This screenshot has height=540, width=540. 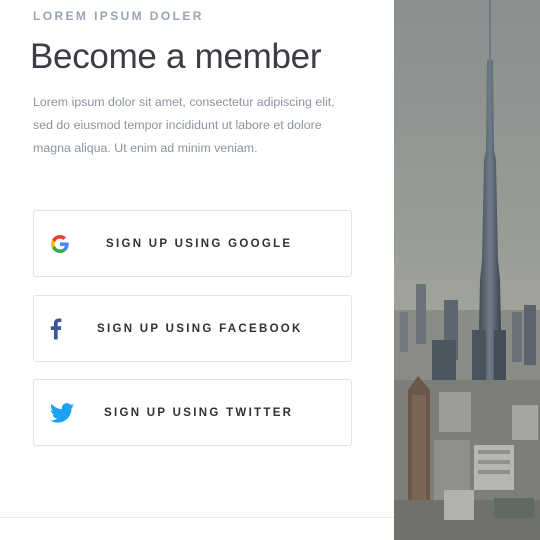 I want to click on twitter-signup-button: SIGN UP USING TWITTER, so click(x=192, y=412).